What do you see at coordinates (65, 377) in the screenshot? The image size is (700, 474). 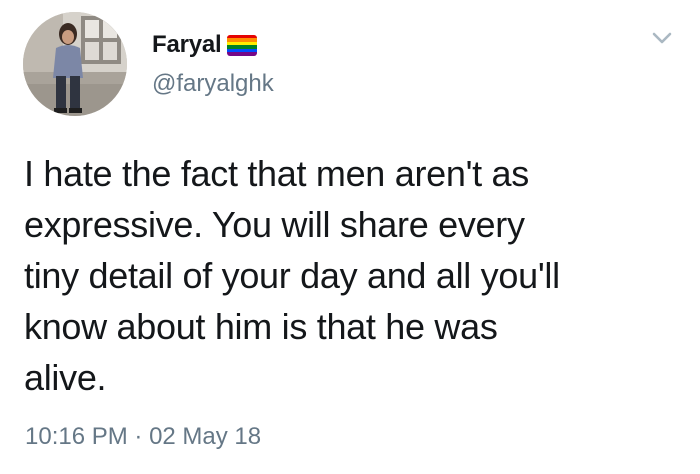 I see `tweet-text-line: alive.` at bounding box center [65, 377].